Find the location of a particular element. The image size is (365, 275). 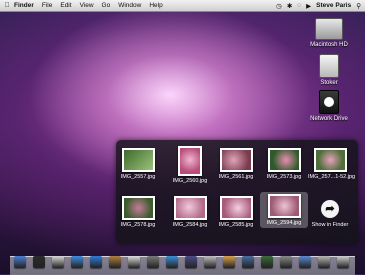

hard-disk-icon is located at coordinates (329, 29).